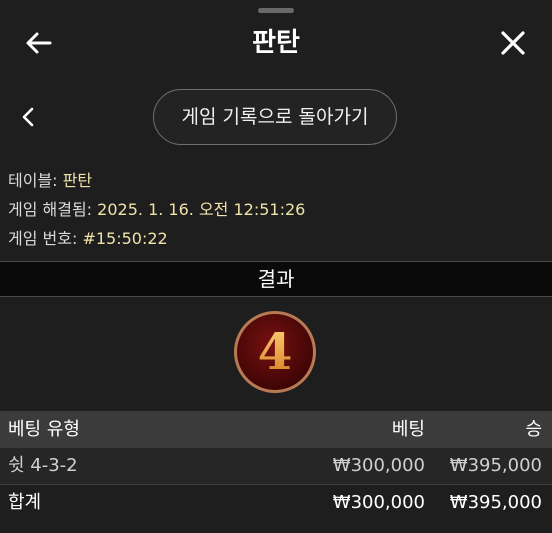  What do you see at coordinates (77, 180) in the screenshot?
I see `table-value: 판탄` at bounding box center [77, 180].